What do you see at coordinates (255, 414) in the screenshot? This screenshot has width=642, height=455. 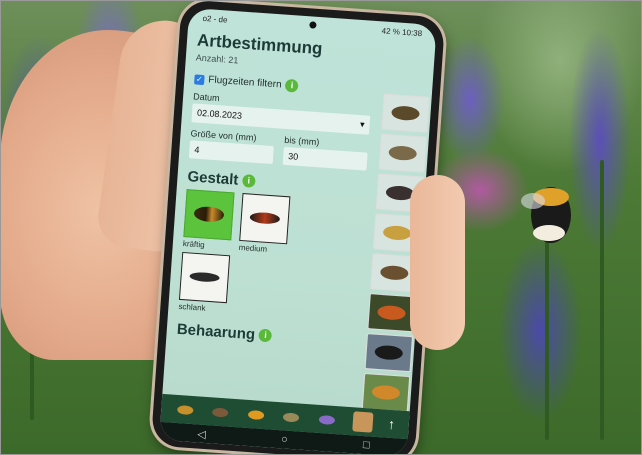 I see `bumblebee-category-icon` at bounding box center [255, 414].